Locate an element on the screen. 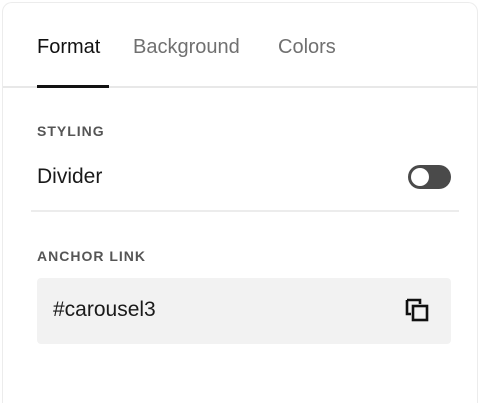 This screenshot has height=403, width=480. tab-format: Format is located at coordinates (68, 47).